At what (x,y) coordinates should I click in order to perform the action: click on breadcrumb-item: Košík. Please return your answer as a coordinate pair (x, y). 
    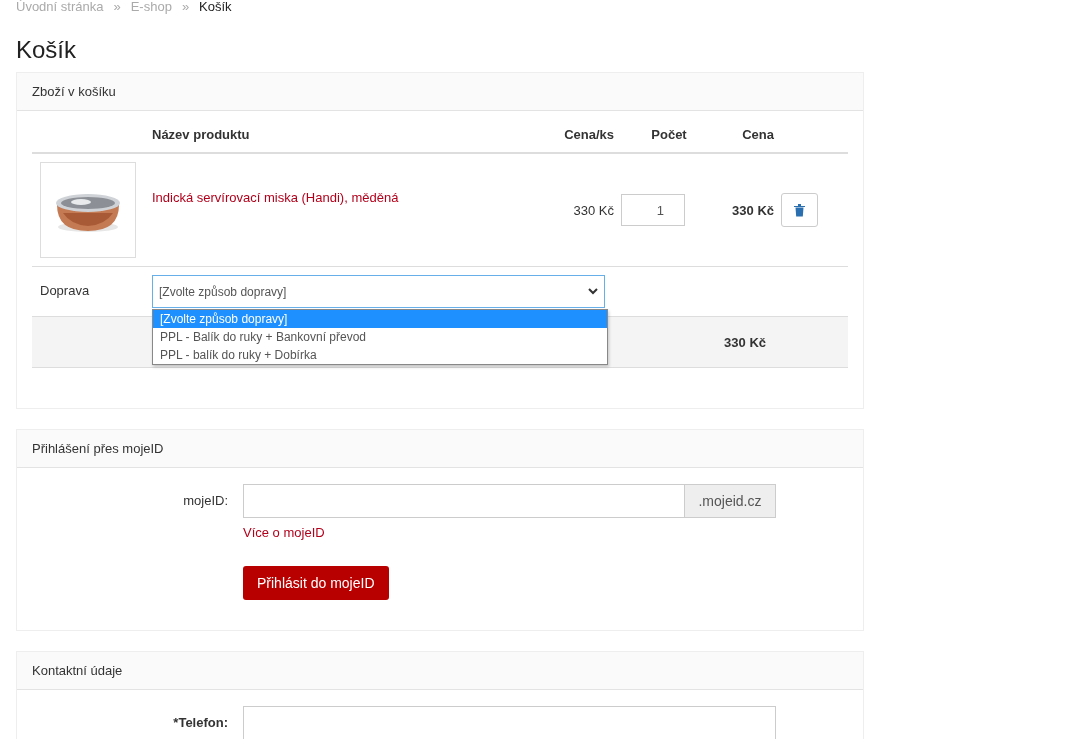
    Looking at the image, I should click on (215, 7).